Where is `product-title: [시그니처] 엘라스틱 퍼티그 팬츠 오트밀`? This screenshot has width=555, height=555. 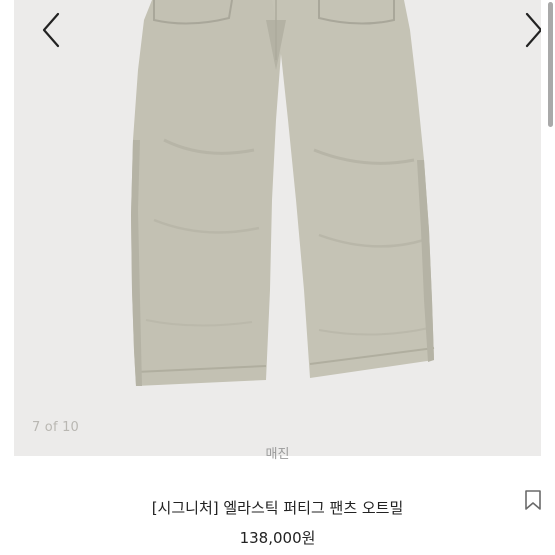 product-title: [시그니처] 엘라스틱 퍼티그 팬츠 오트밀 is located at coordinates (277, 508).